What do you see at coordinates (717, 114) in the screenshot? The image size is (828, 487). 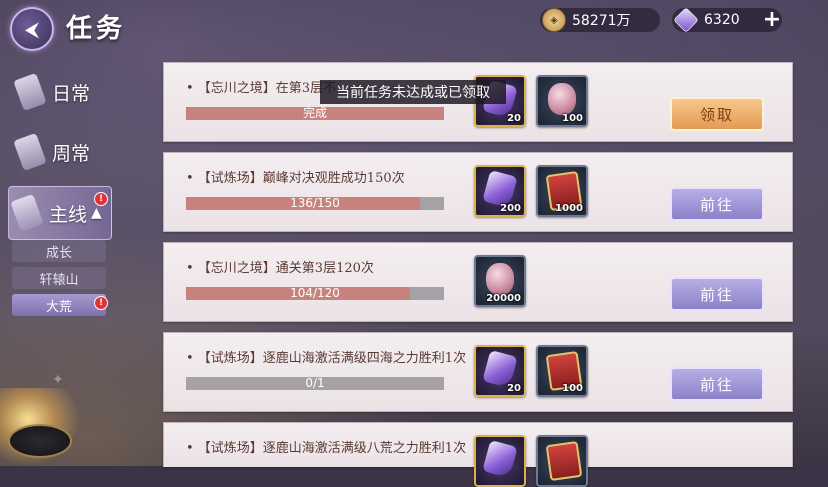 I see `claim-button: 领取` at bounding box center [717, 114].